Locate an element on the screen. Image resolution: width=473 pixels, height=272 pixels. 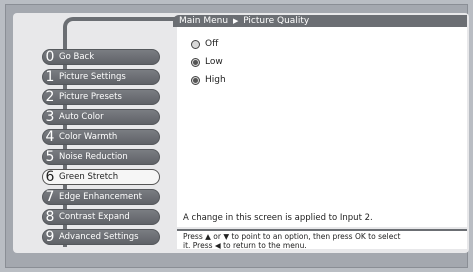
menu-number: 7 is located at coordinates (50, 197).